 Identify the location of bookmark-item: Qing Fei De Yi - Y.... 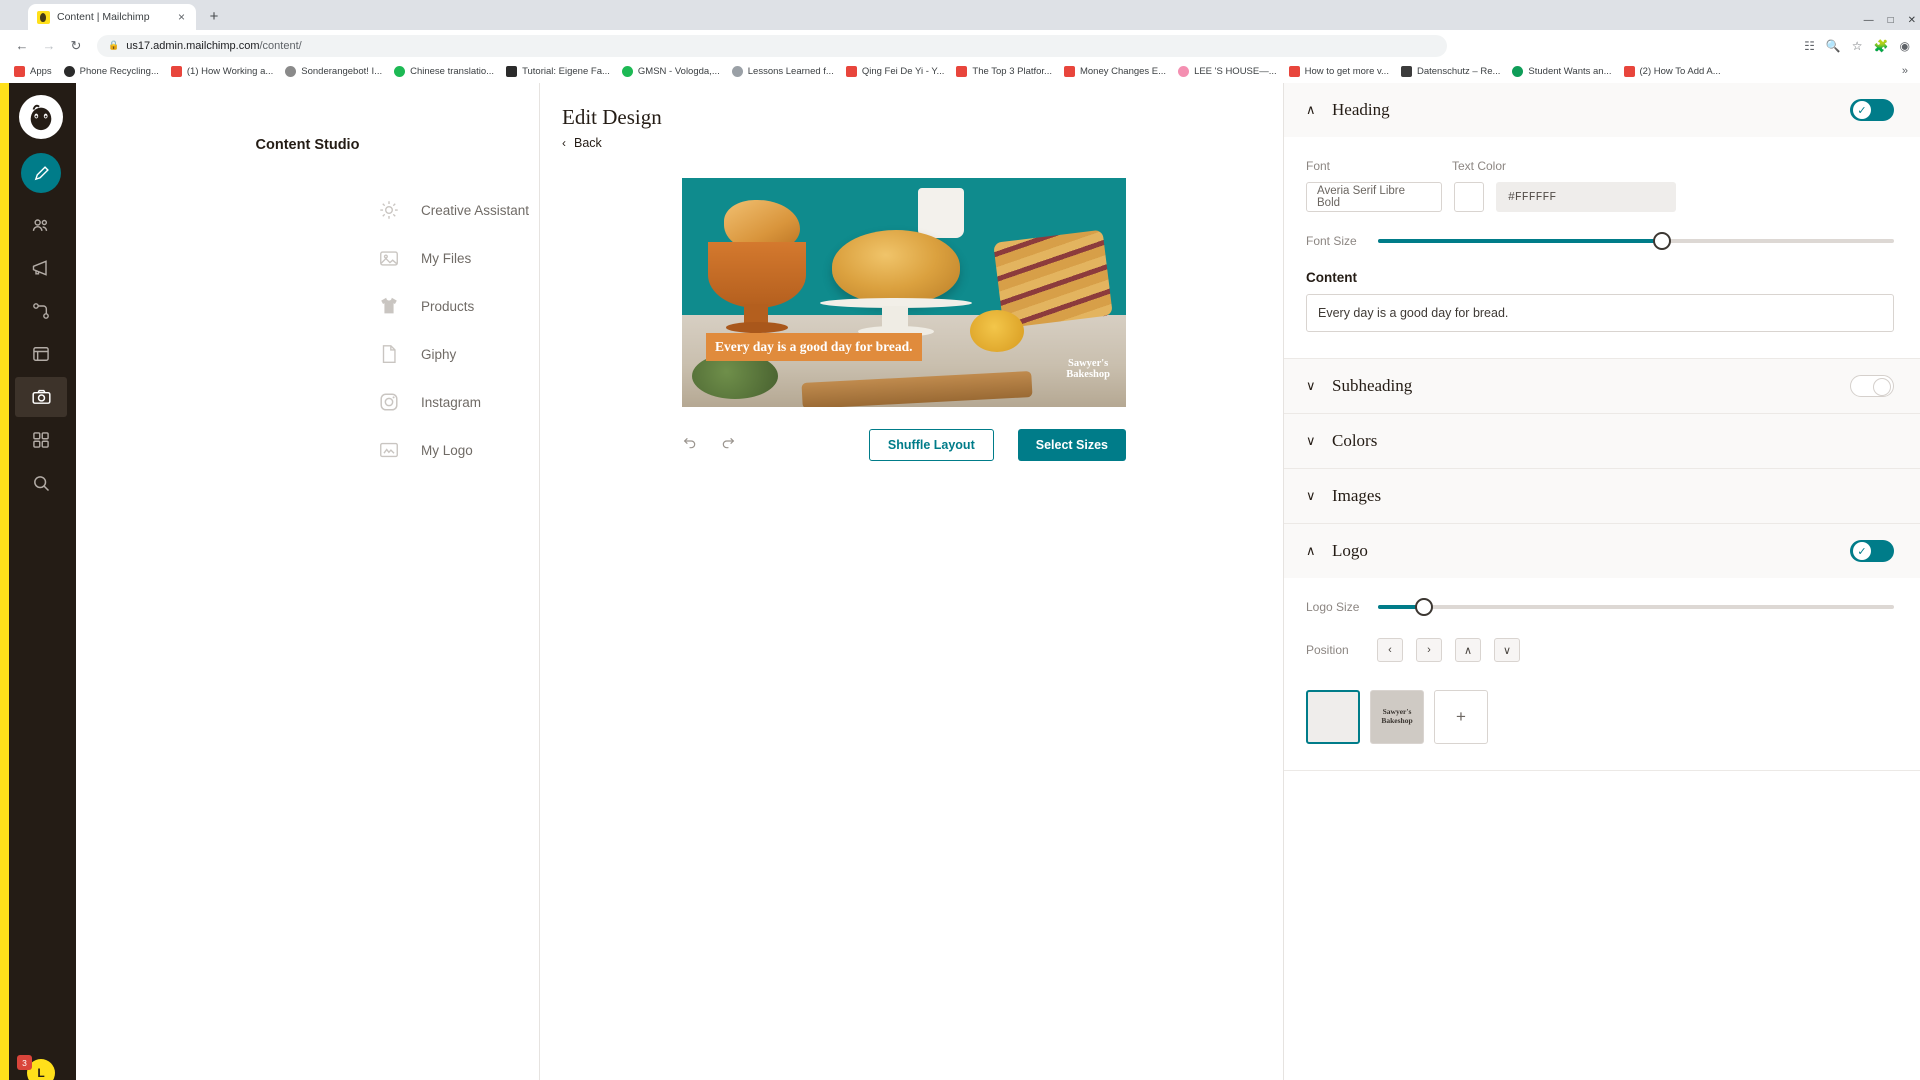
(895, 71).